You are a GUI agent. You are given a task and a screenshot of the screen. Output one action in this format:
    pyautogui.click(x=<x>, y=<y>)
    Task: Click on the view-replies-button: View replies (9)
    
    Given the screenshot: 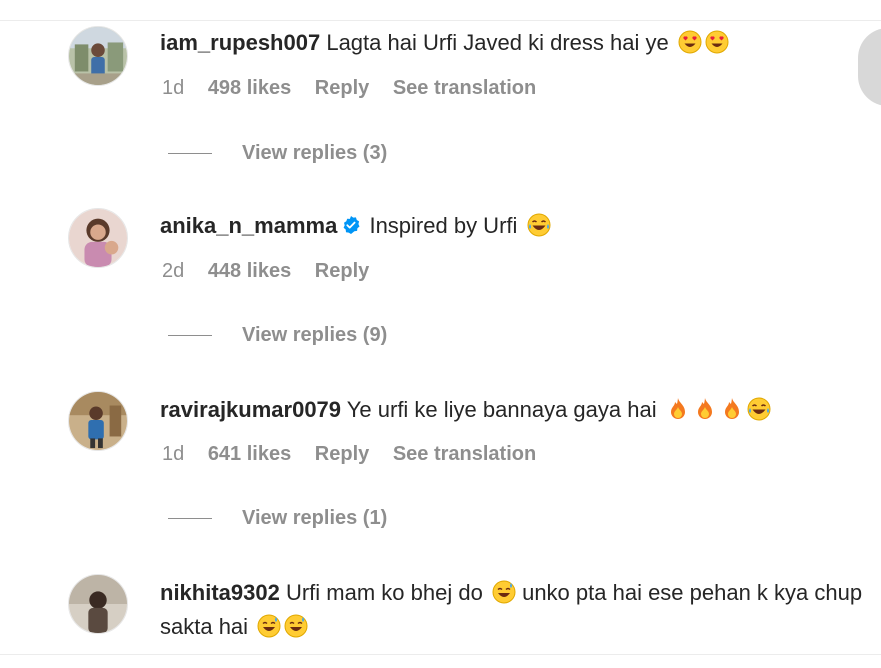 What is the action you would take?
    pyautogui.click(x=277, y=335)
    